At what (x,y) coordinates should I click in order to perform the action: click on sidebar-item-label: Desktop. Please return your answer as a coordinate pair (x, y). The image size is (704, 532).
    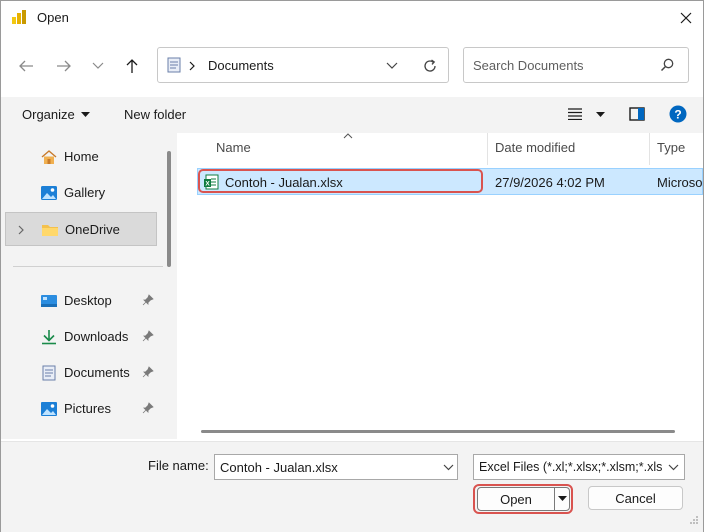
    Looking at the image, I should click on (88, 300).